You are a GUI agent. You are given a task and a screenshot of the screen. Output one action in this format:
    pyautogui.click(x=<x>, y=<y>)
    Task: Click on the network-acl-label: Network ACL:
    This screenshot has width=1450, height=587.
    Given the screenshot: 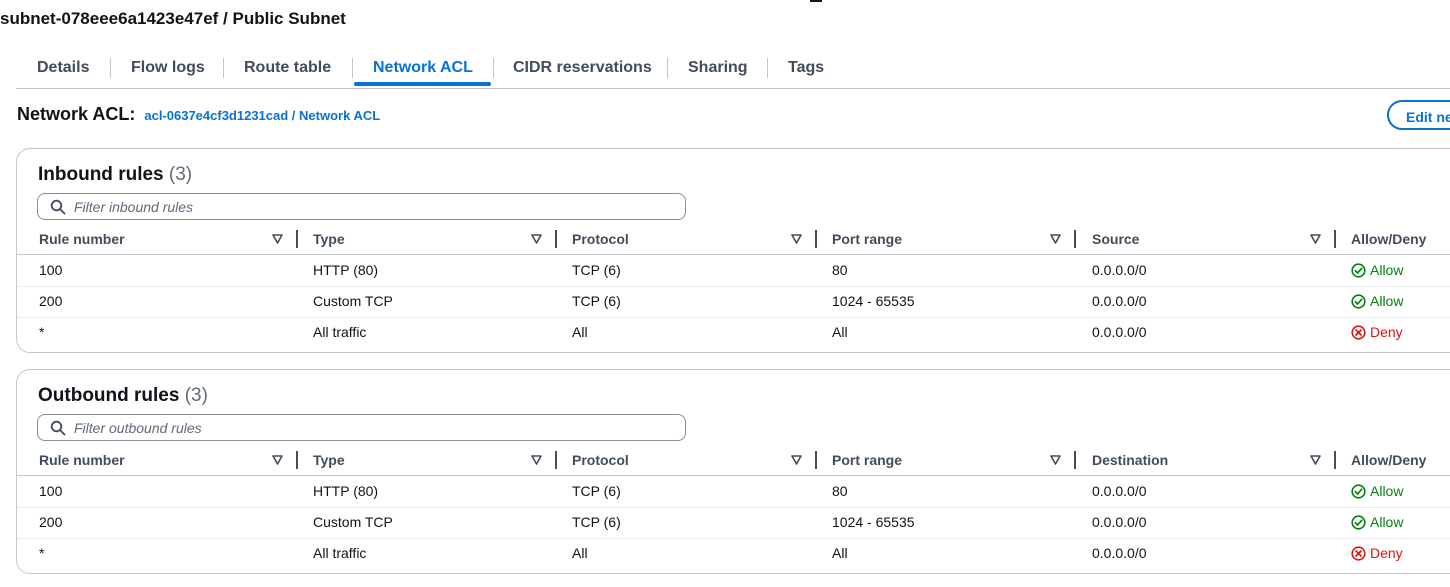 What is the action you would take?
    pyautogui.click(x=76, y=114)
    